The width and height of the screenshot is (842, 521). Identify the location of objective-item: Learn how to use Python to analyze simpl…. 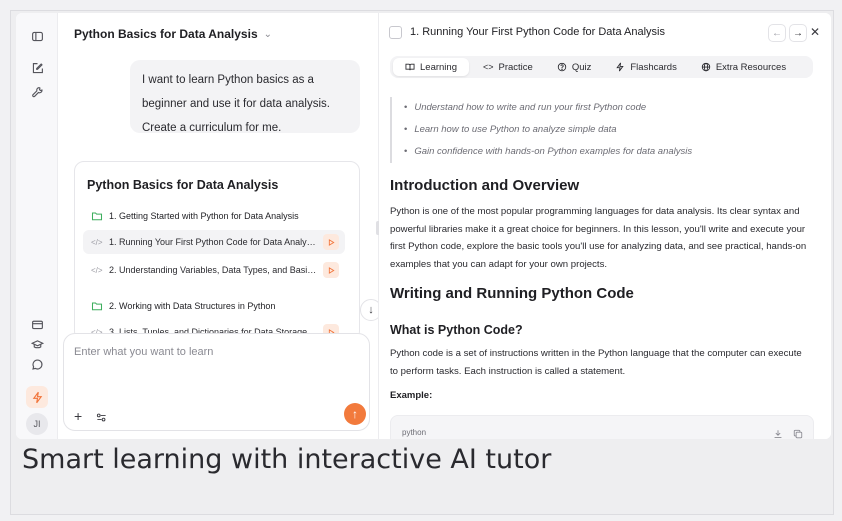
(607, 130).